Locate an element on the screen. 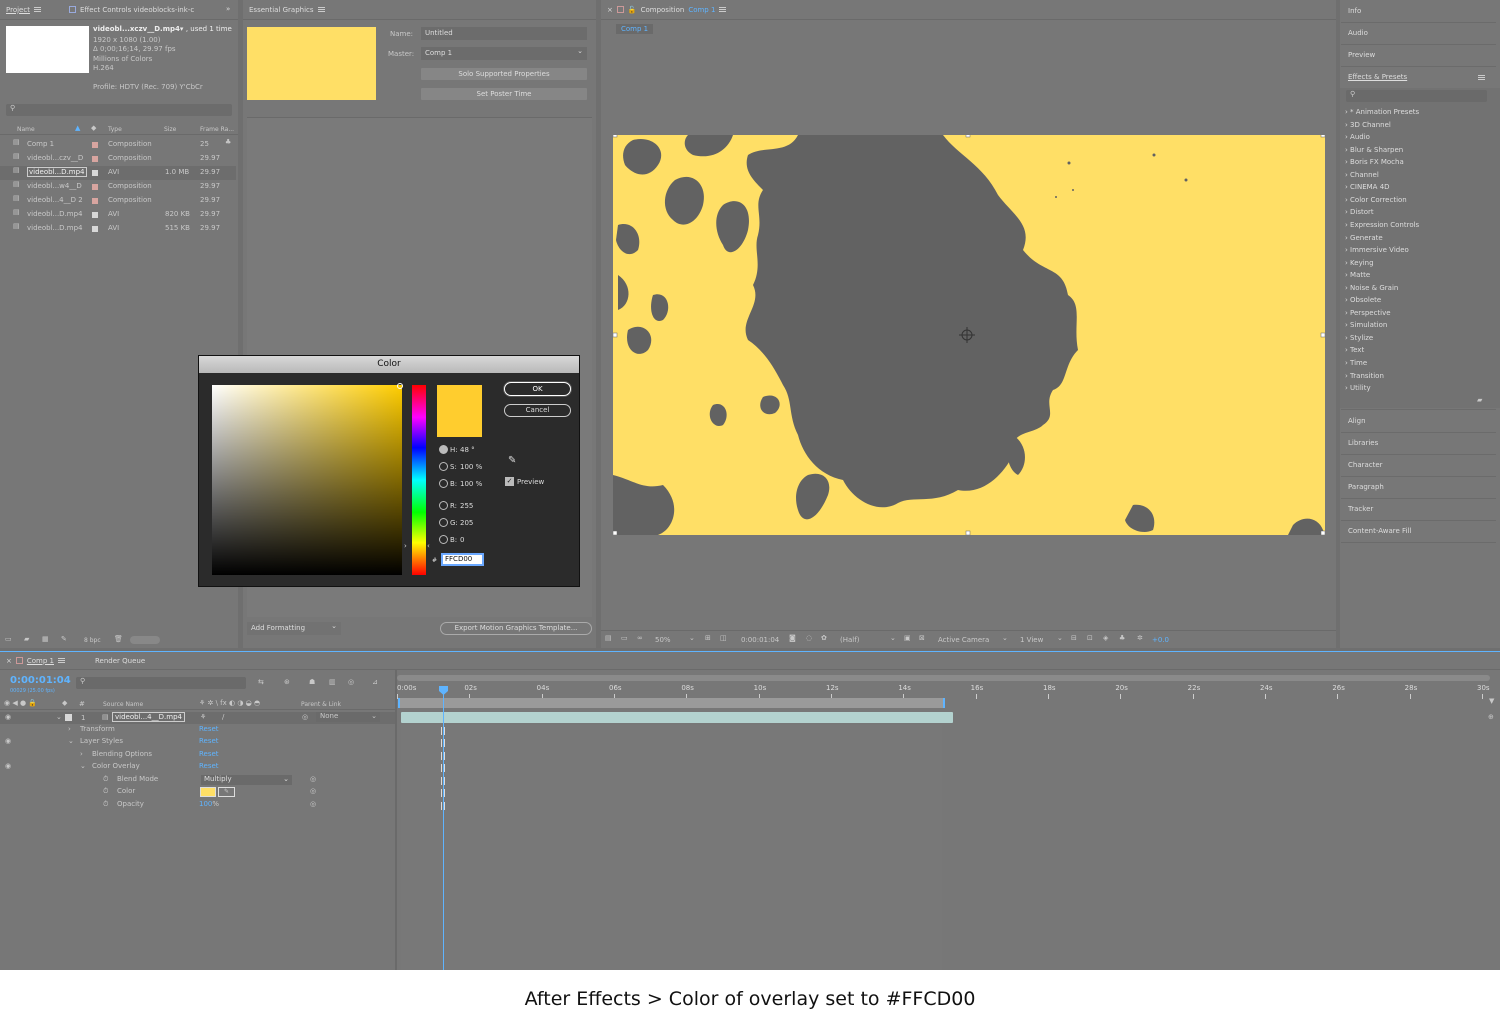 This screenshot has width=1500, height=1030. g-value: 205 is located at coordinates (466, 523).